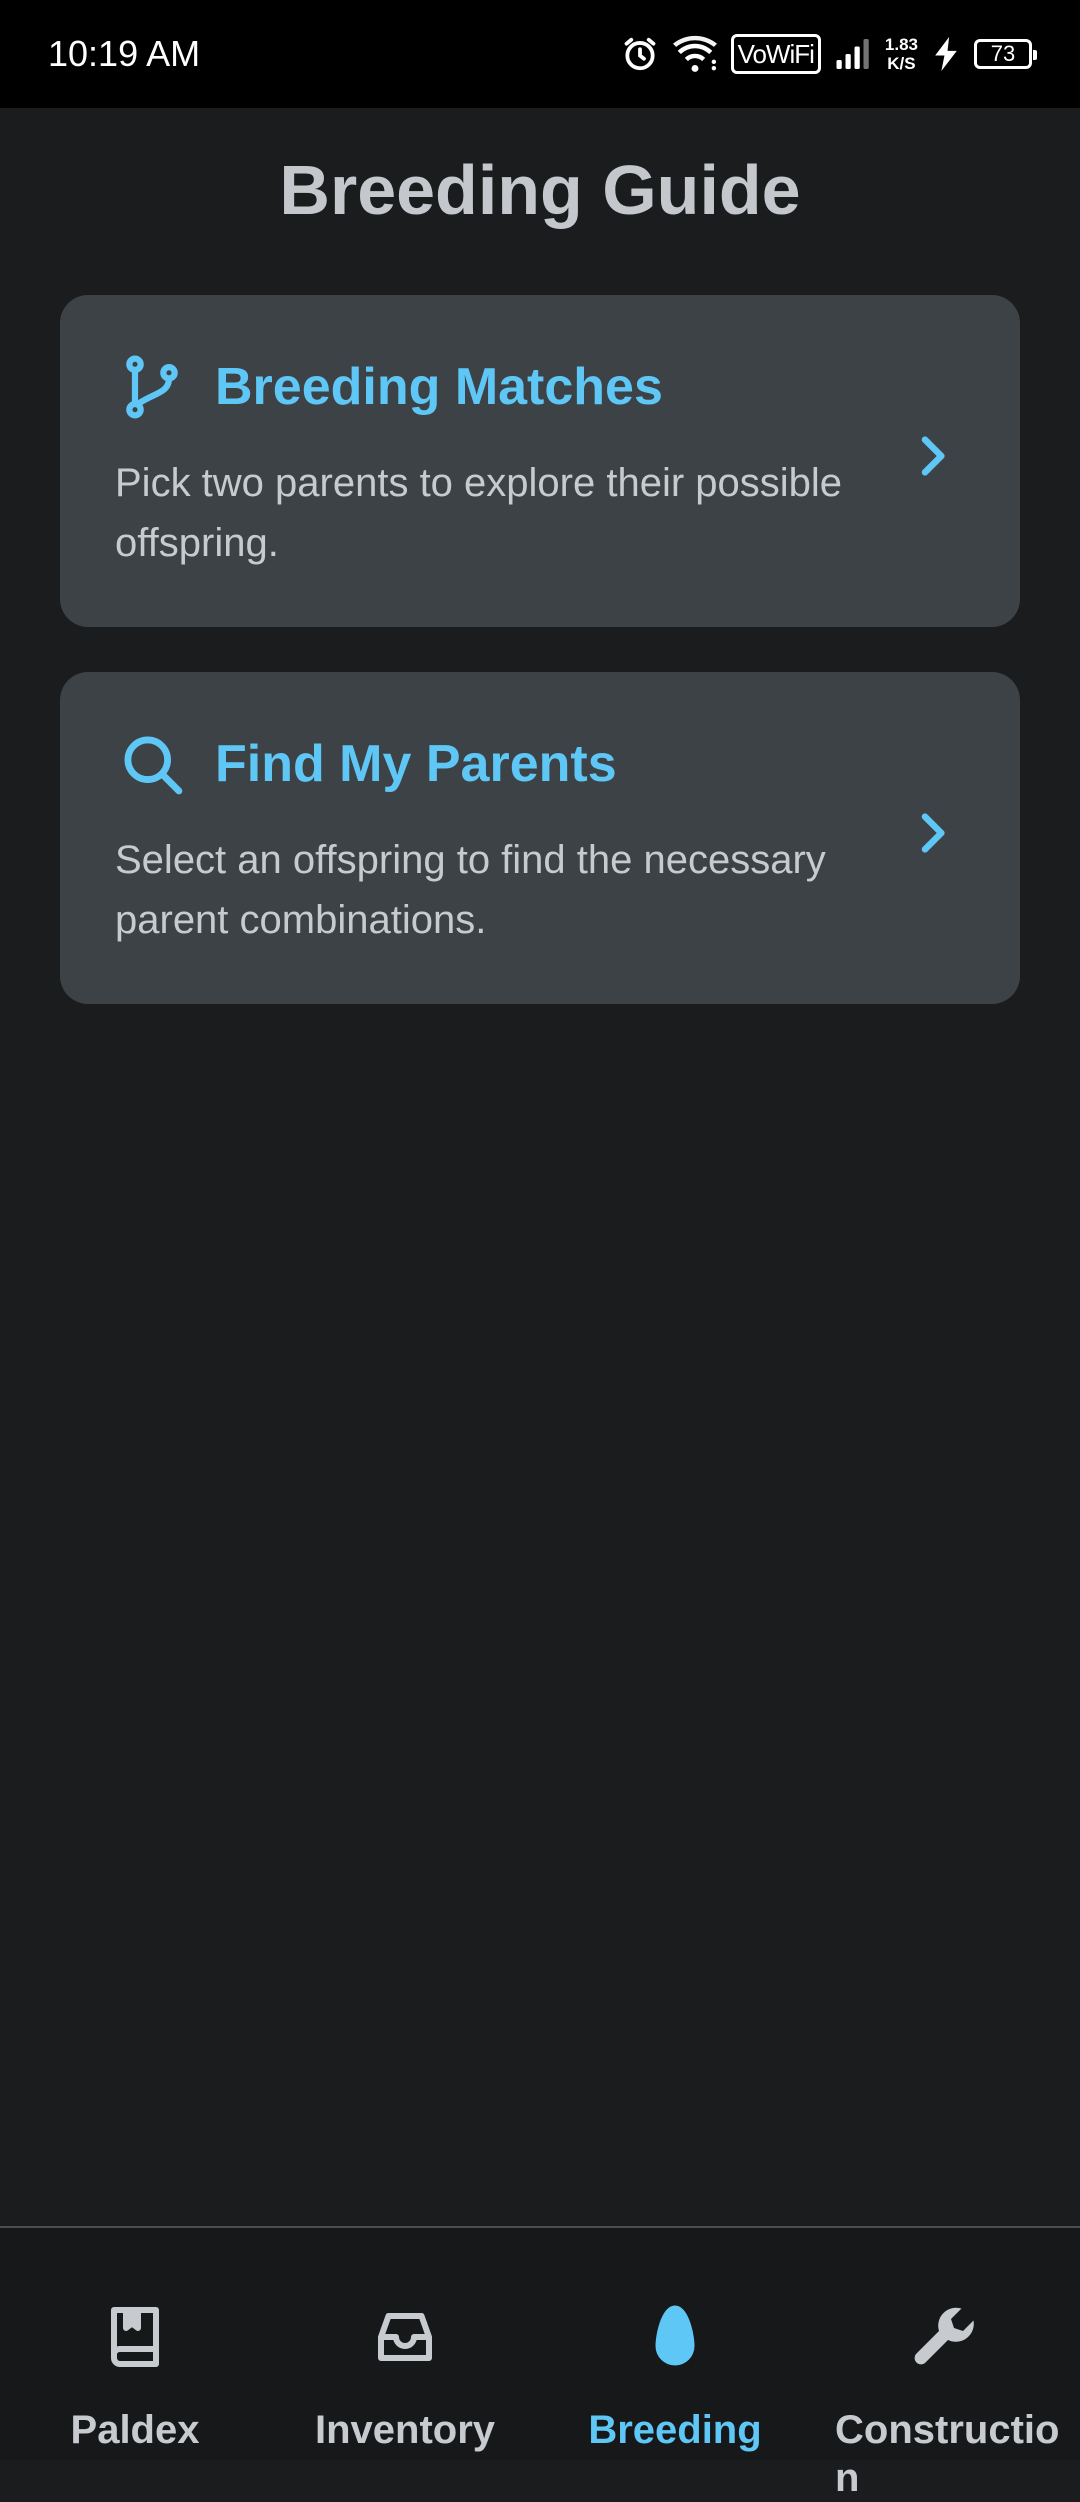 The image size is (1080, 2502). Describe the element at coordinates (124, 53) in the screenshot. I see `status-time: 10:19 AM` at that location.